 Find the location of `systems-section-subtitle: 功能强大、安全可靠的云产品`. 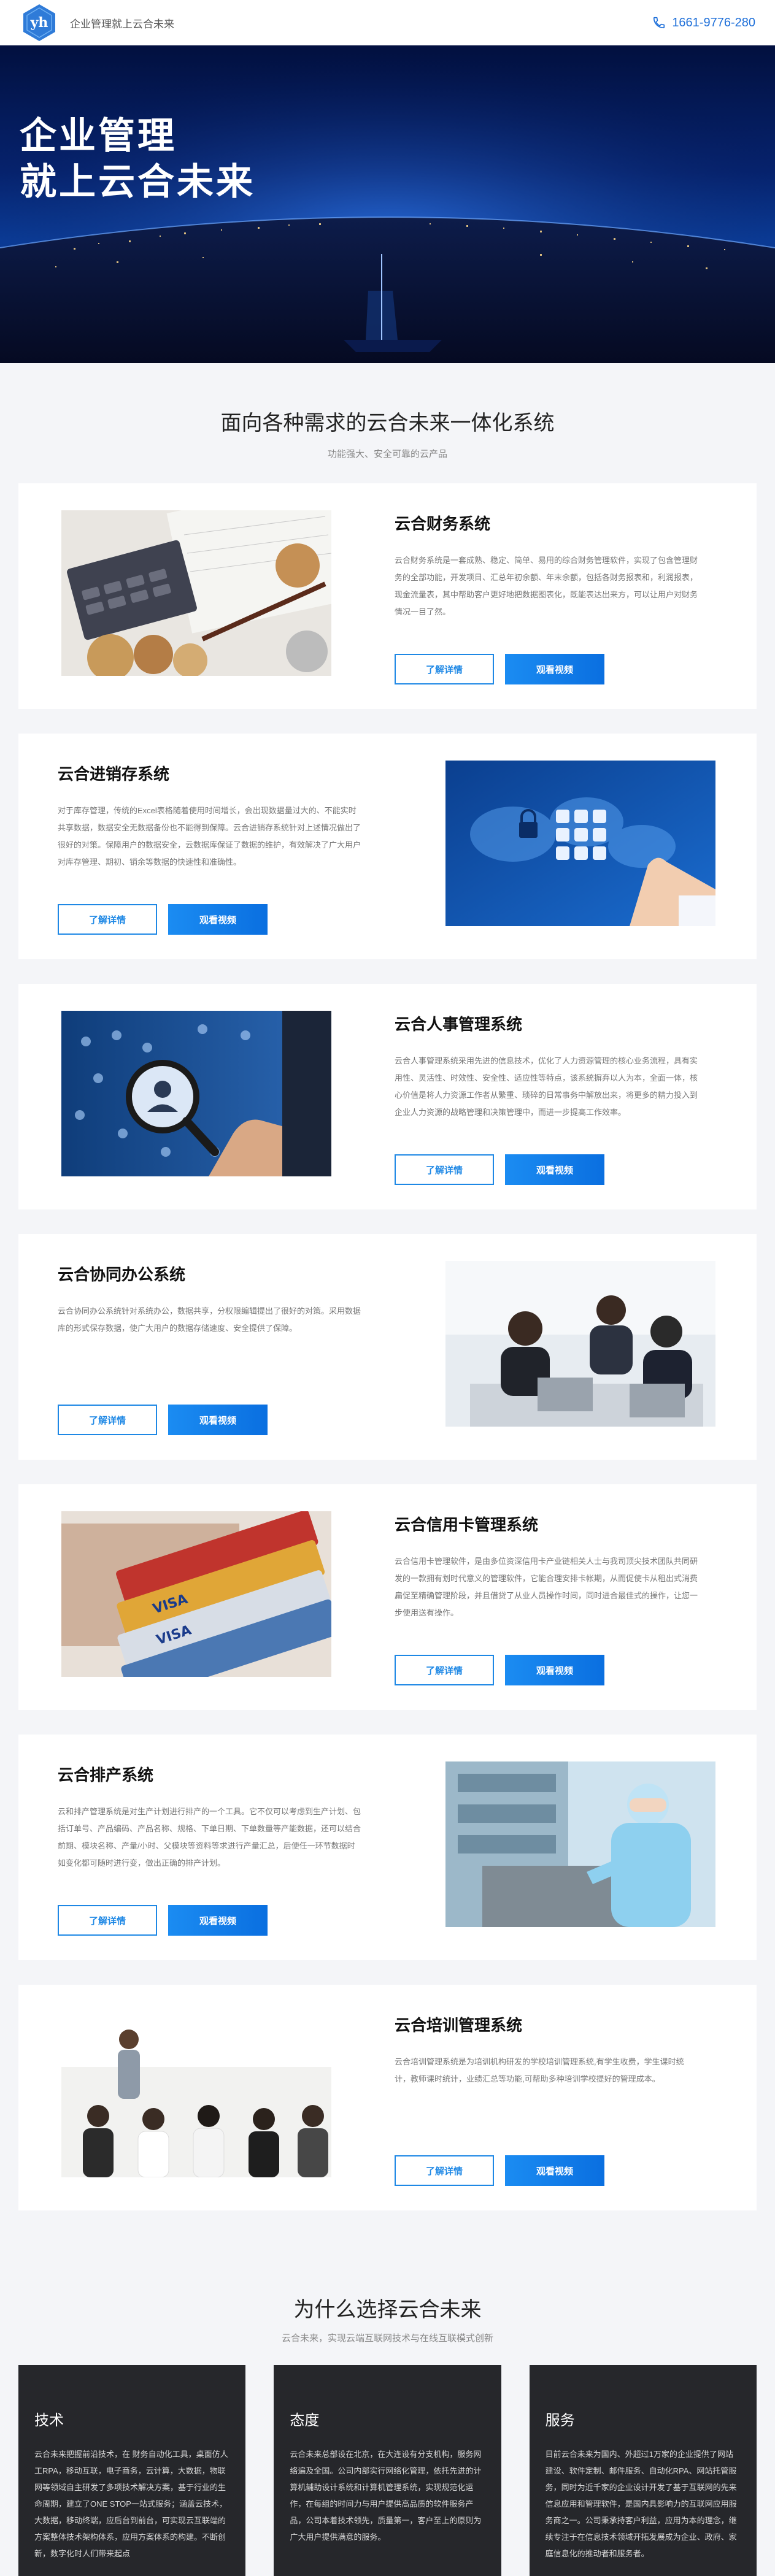

systems-section-subtitle: 功能强大、安全可靠的云产品 is located at coordinates (387, 454).